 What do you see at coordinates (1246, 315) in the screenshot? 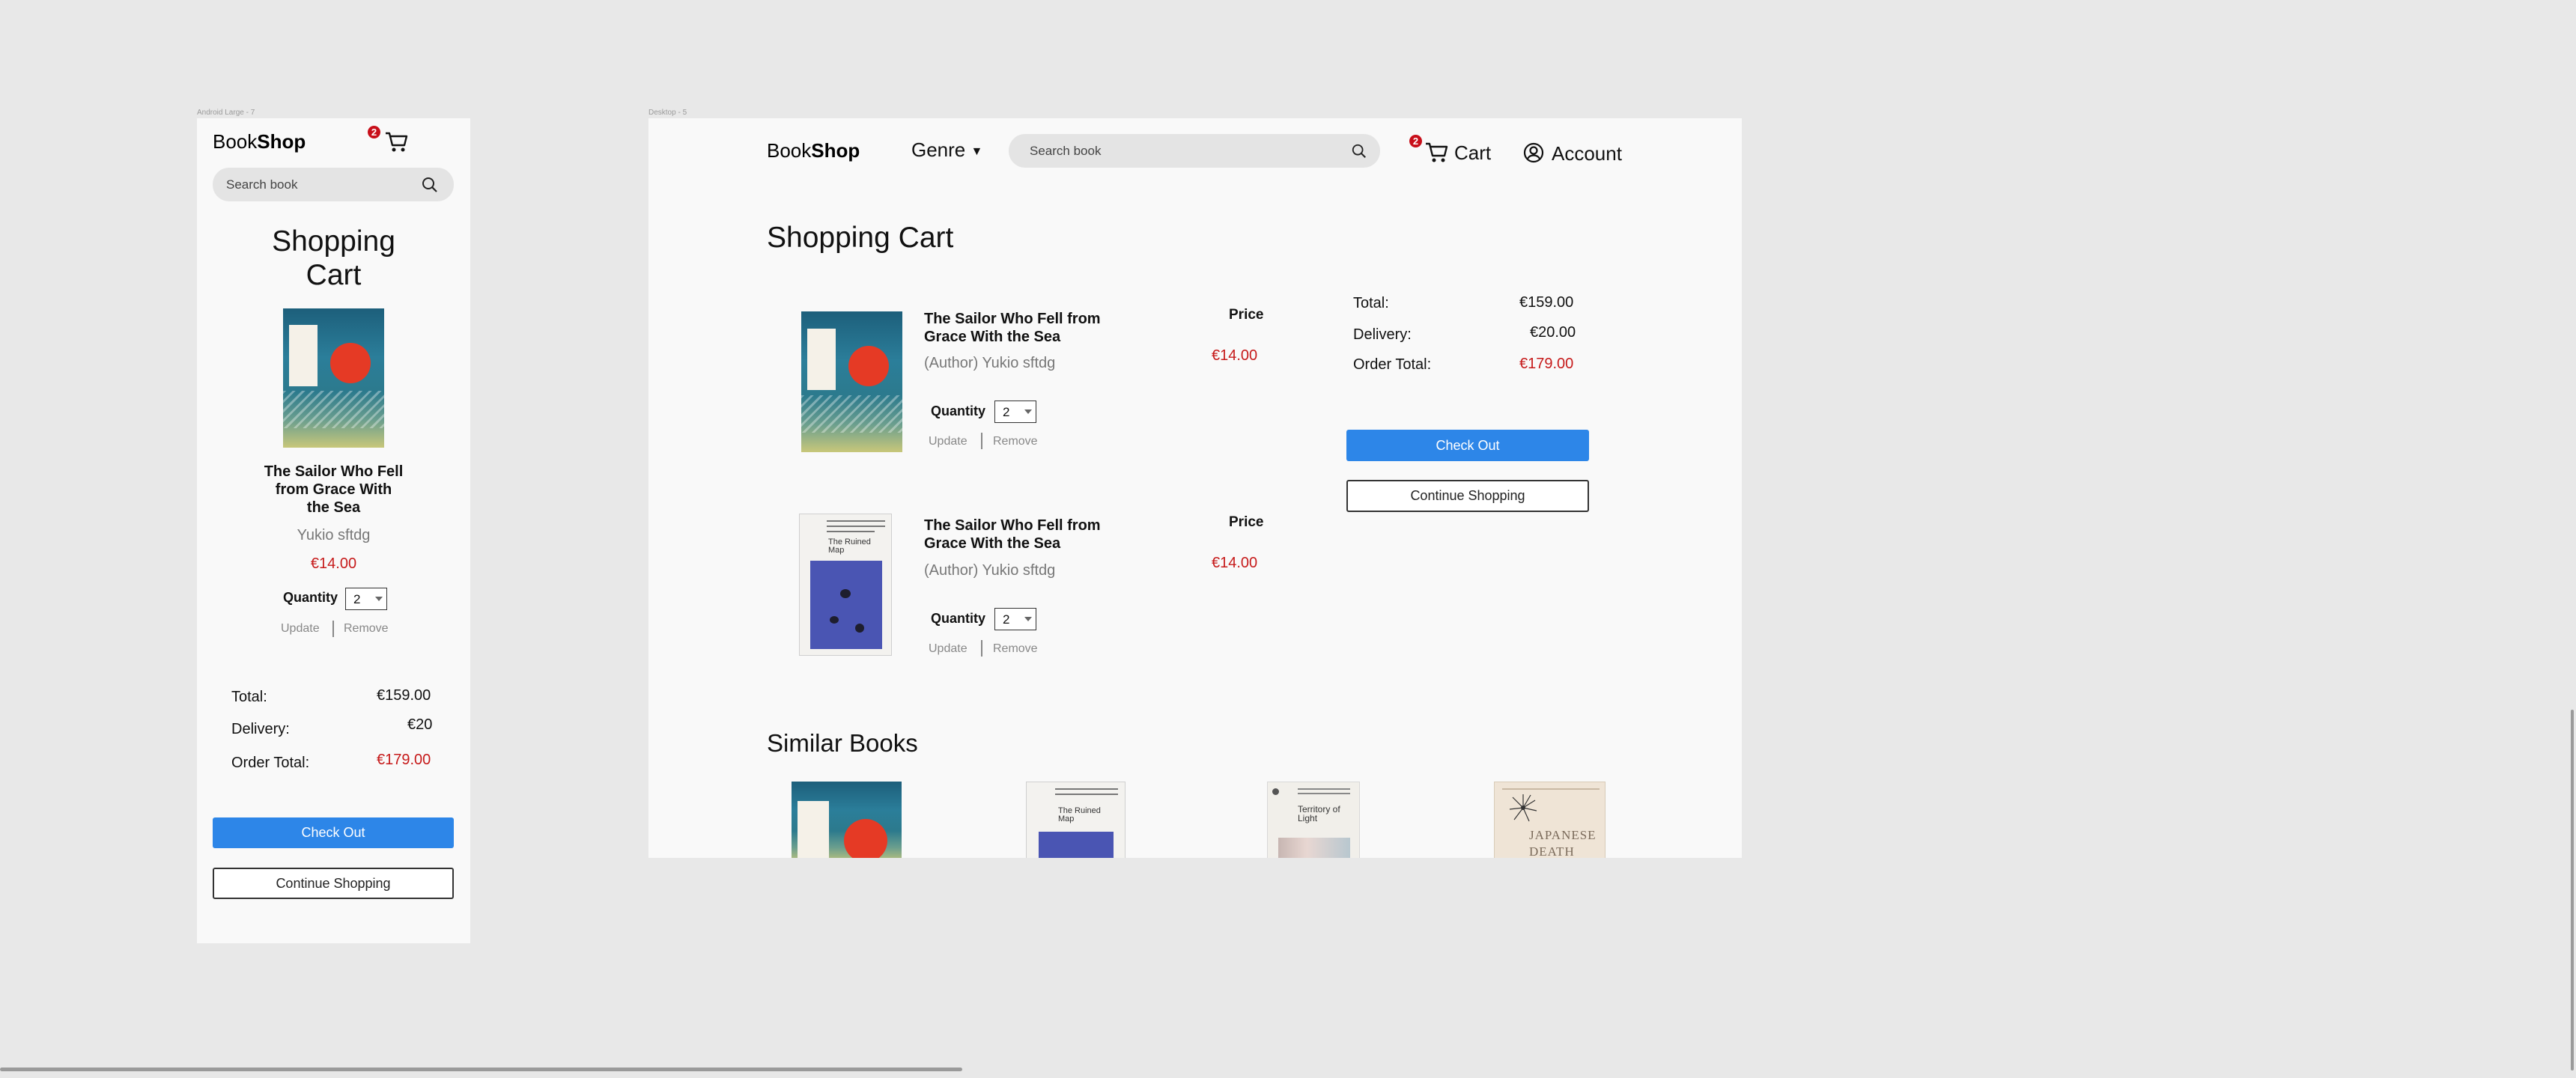
I see `price-label: Price` at bounding box center [1246, 315].